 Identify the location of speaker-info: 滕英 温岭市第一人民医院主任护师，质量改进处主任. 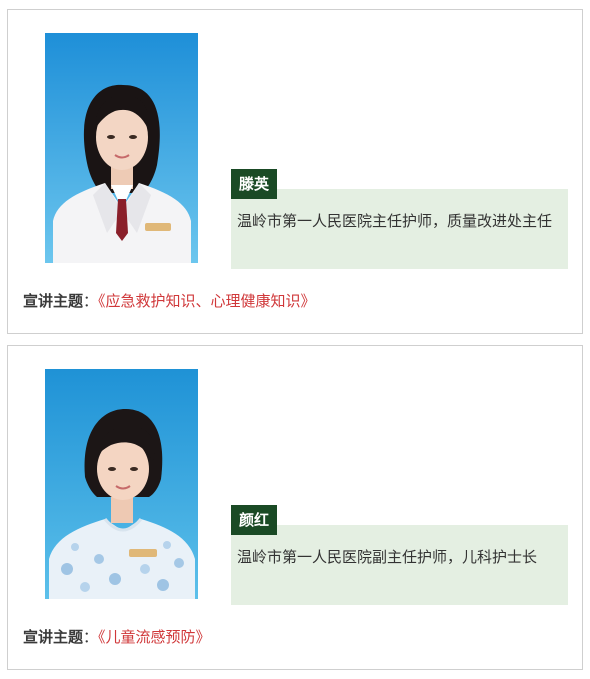
(399, 219).